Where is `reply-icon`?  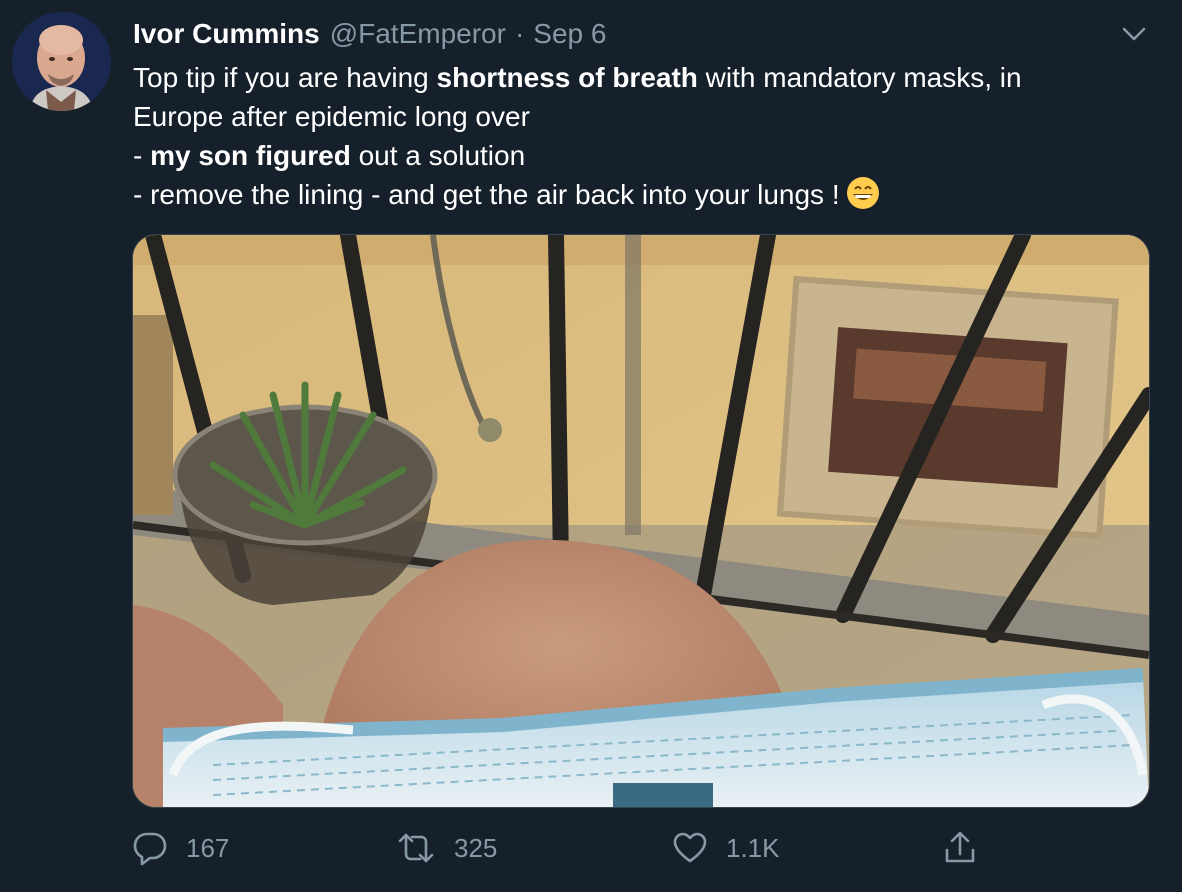
reply-icon is located at coordinates (150, 849).